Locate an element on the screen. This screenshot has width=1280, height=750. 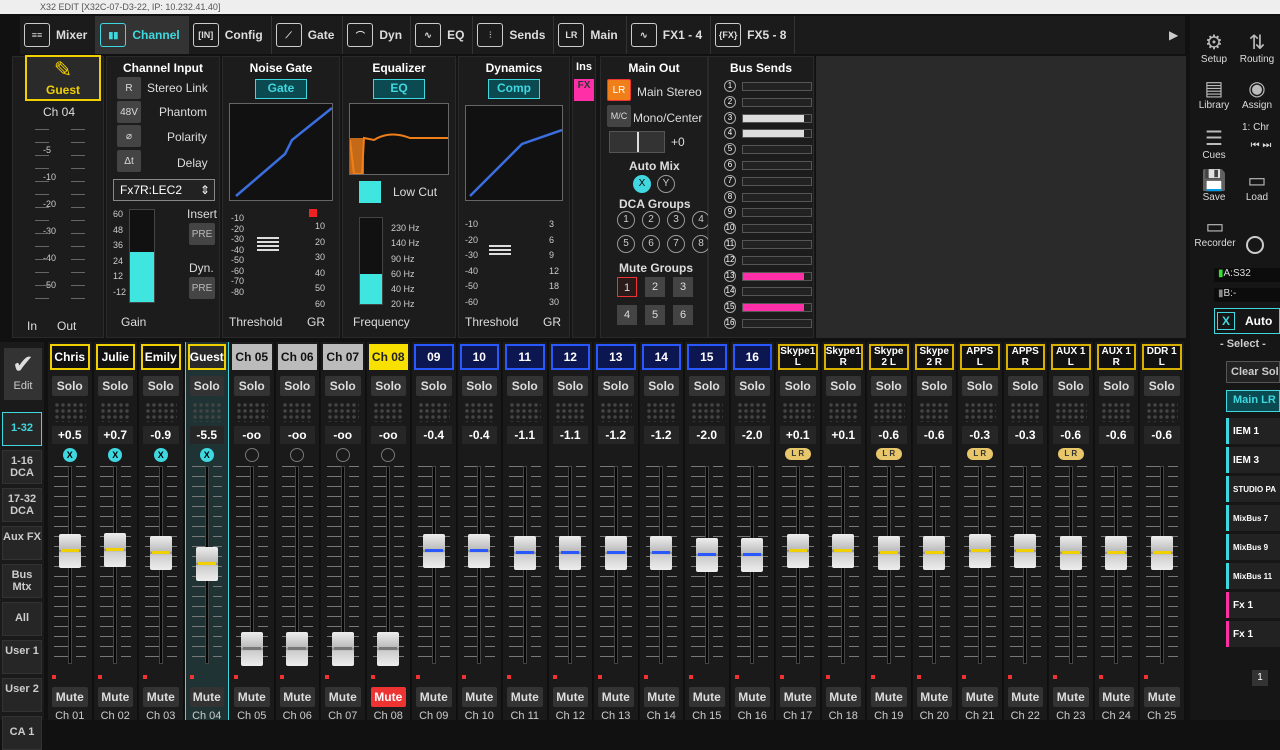
layer-1-32: 1-32 is located at coordinates (22, 429).